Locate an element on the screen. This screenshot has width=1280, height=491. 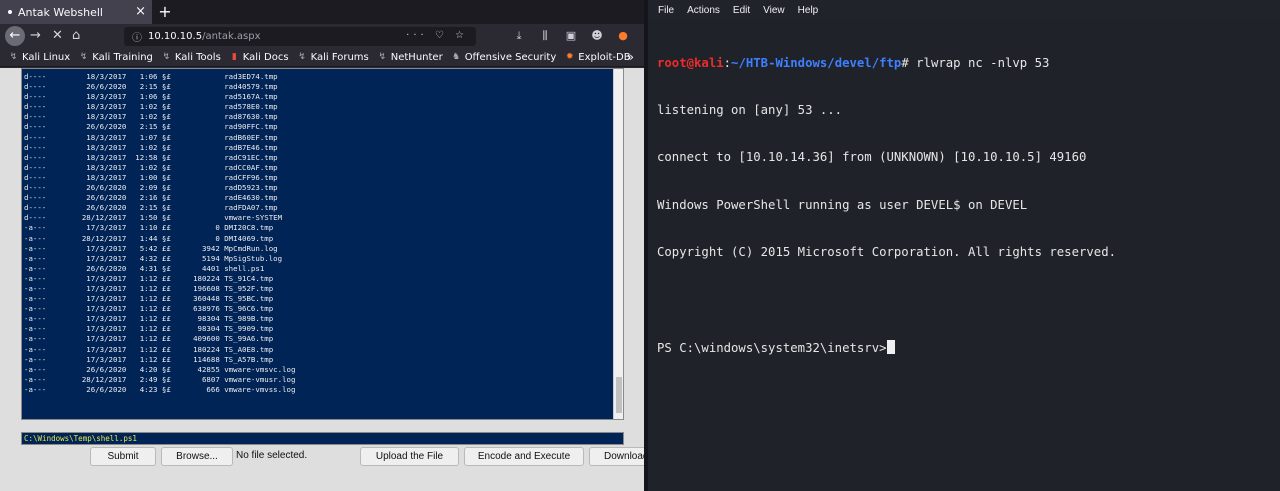
page-actions: ··· ♡ ☆ is located at coordinates (437, 35).